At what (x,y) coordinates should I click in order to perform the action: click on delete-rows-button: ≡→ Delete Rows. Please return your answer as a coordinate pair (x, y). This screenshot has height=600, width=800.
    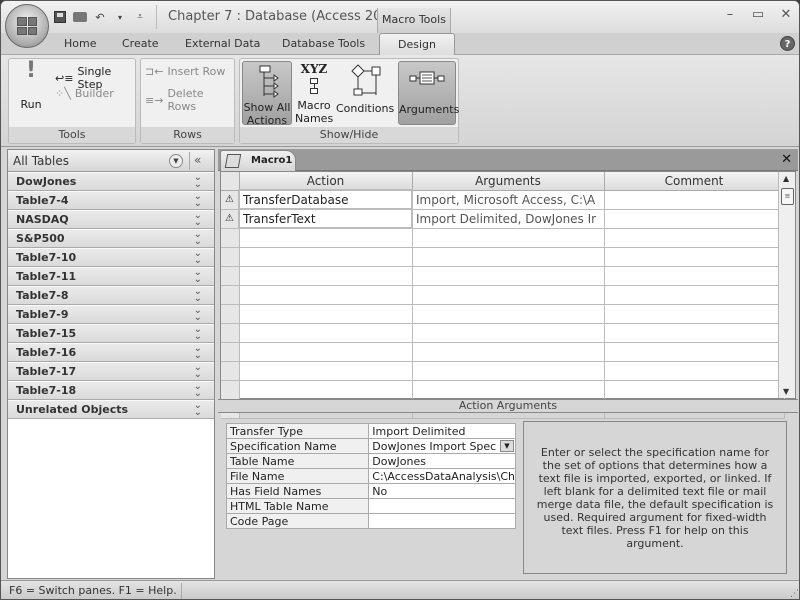
    Looking at the image, I should click on (189, 100).